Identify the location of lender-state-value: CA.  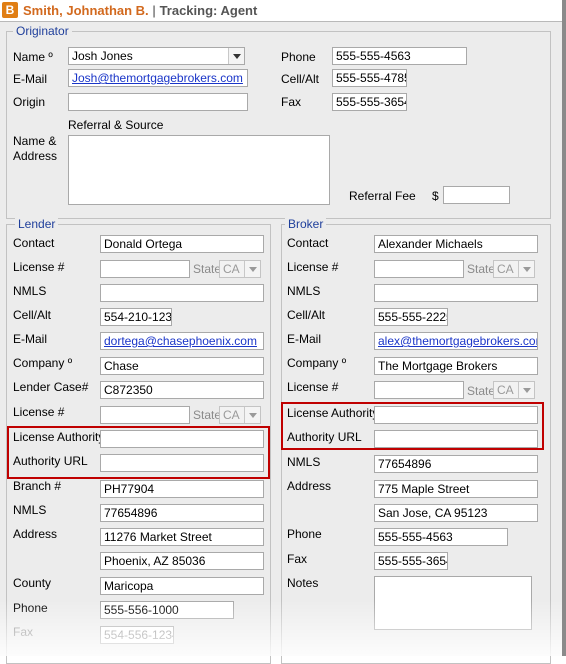
(231, 269).